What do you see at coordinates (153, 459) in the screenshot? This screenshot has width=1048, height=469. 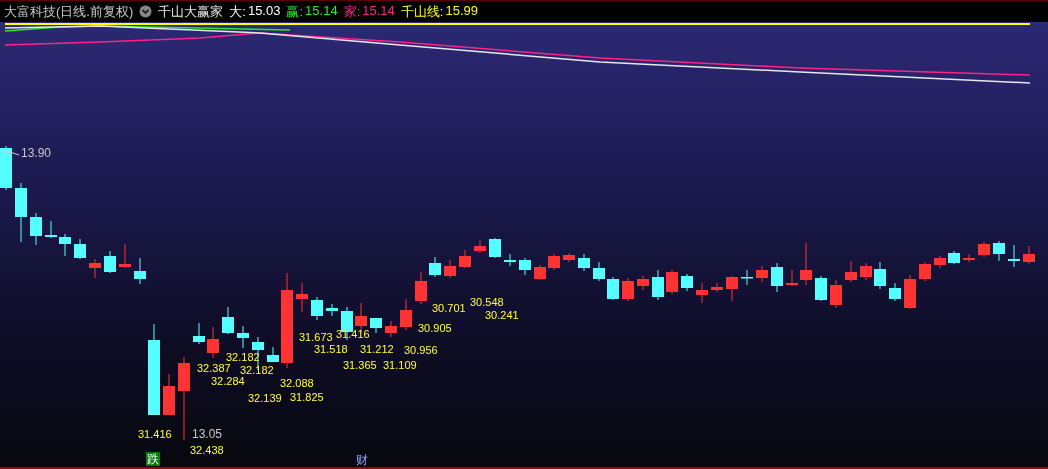 I see `event-badge: 跌` at bounding box center [153, 459].